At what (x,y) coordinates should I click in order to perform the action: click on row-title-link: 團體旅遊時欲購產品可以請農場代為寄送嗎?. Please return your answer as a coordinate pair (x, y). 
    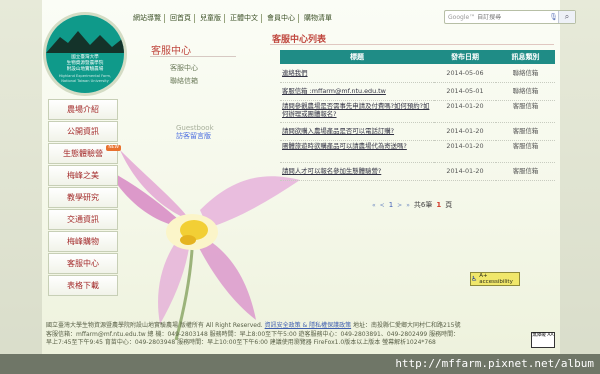
    Looking at the image, I should click on (357, 151).